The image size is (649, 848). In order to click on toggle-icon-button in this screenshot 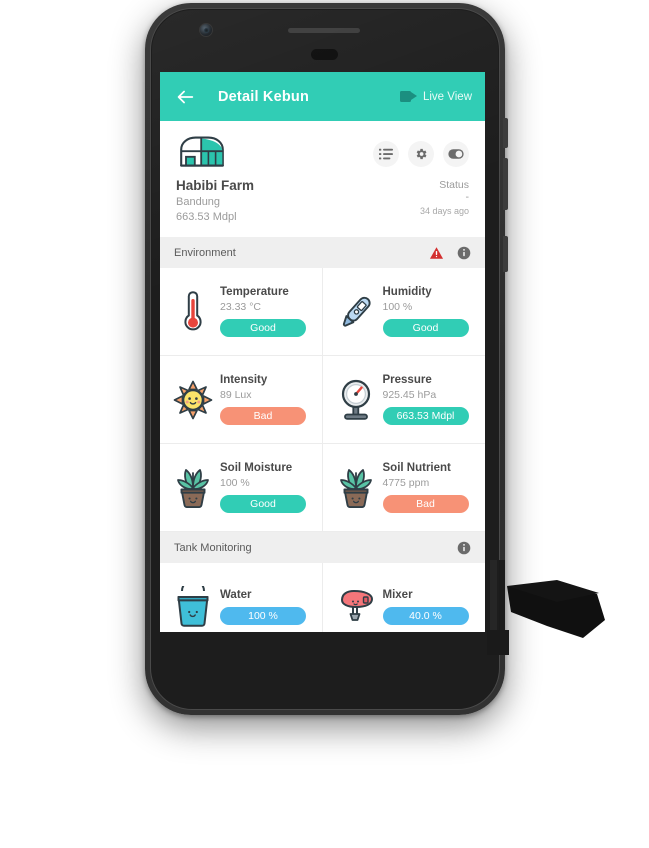, I will do `click(456, 154)`.